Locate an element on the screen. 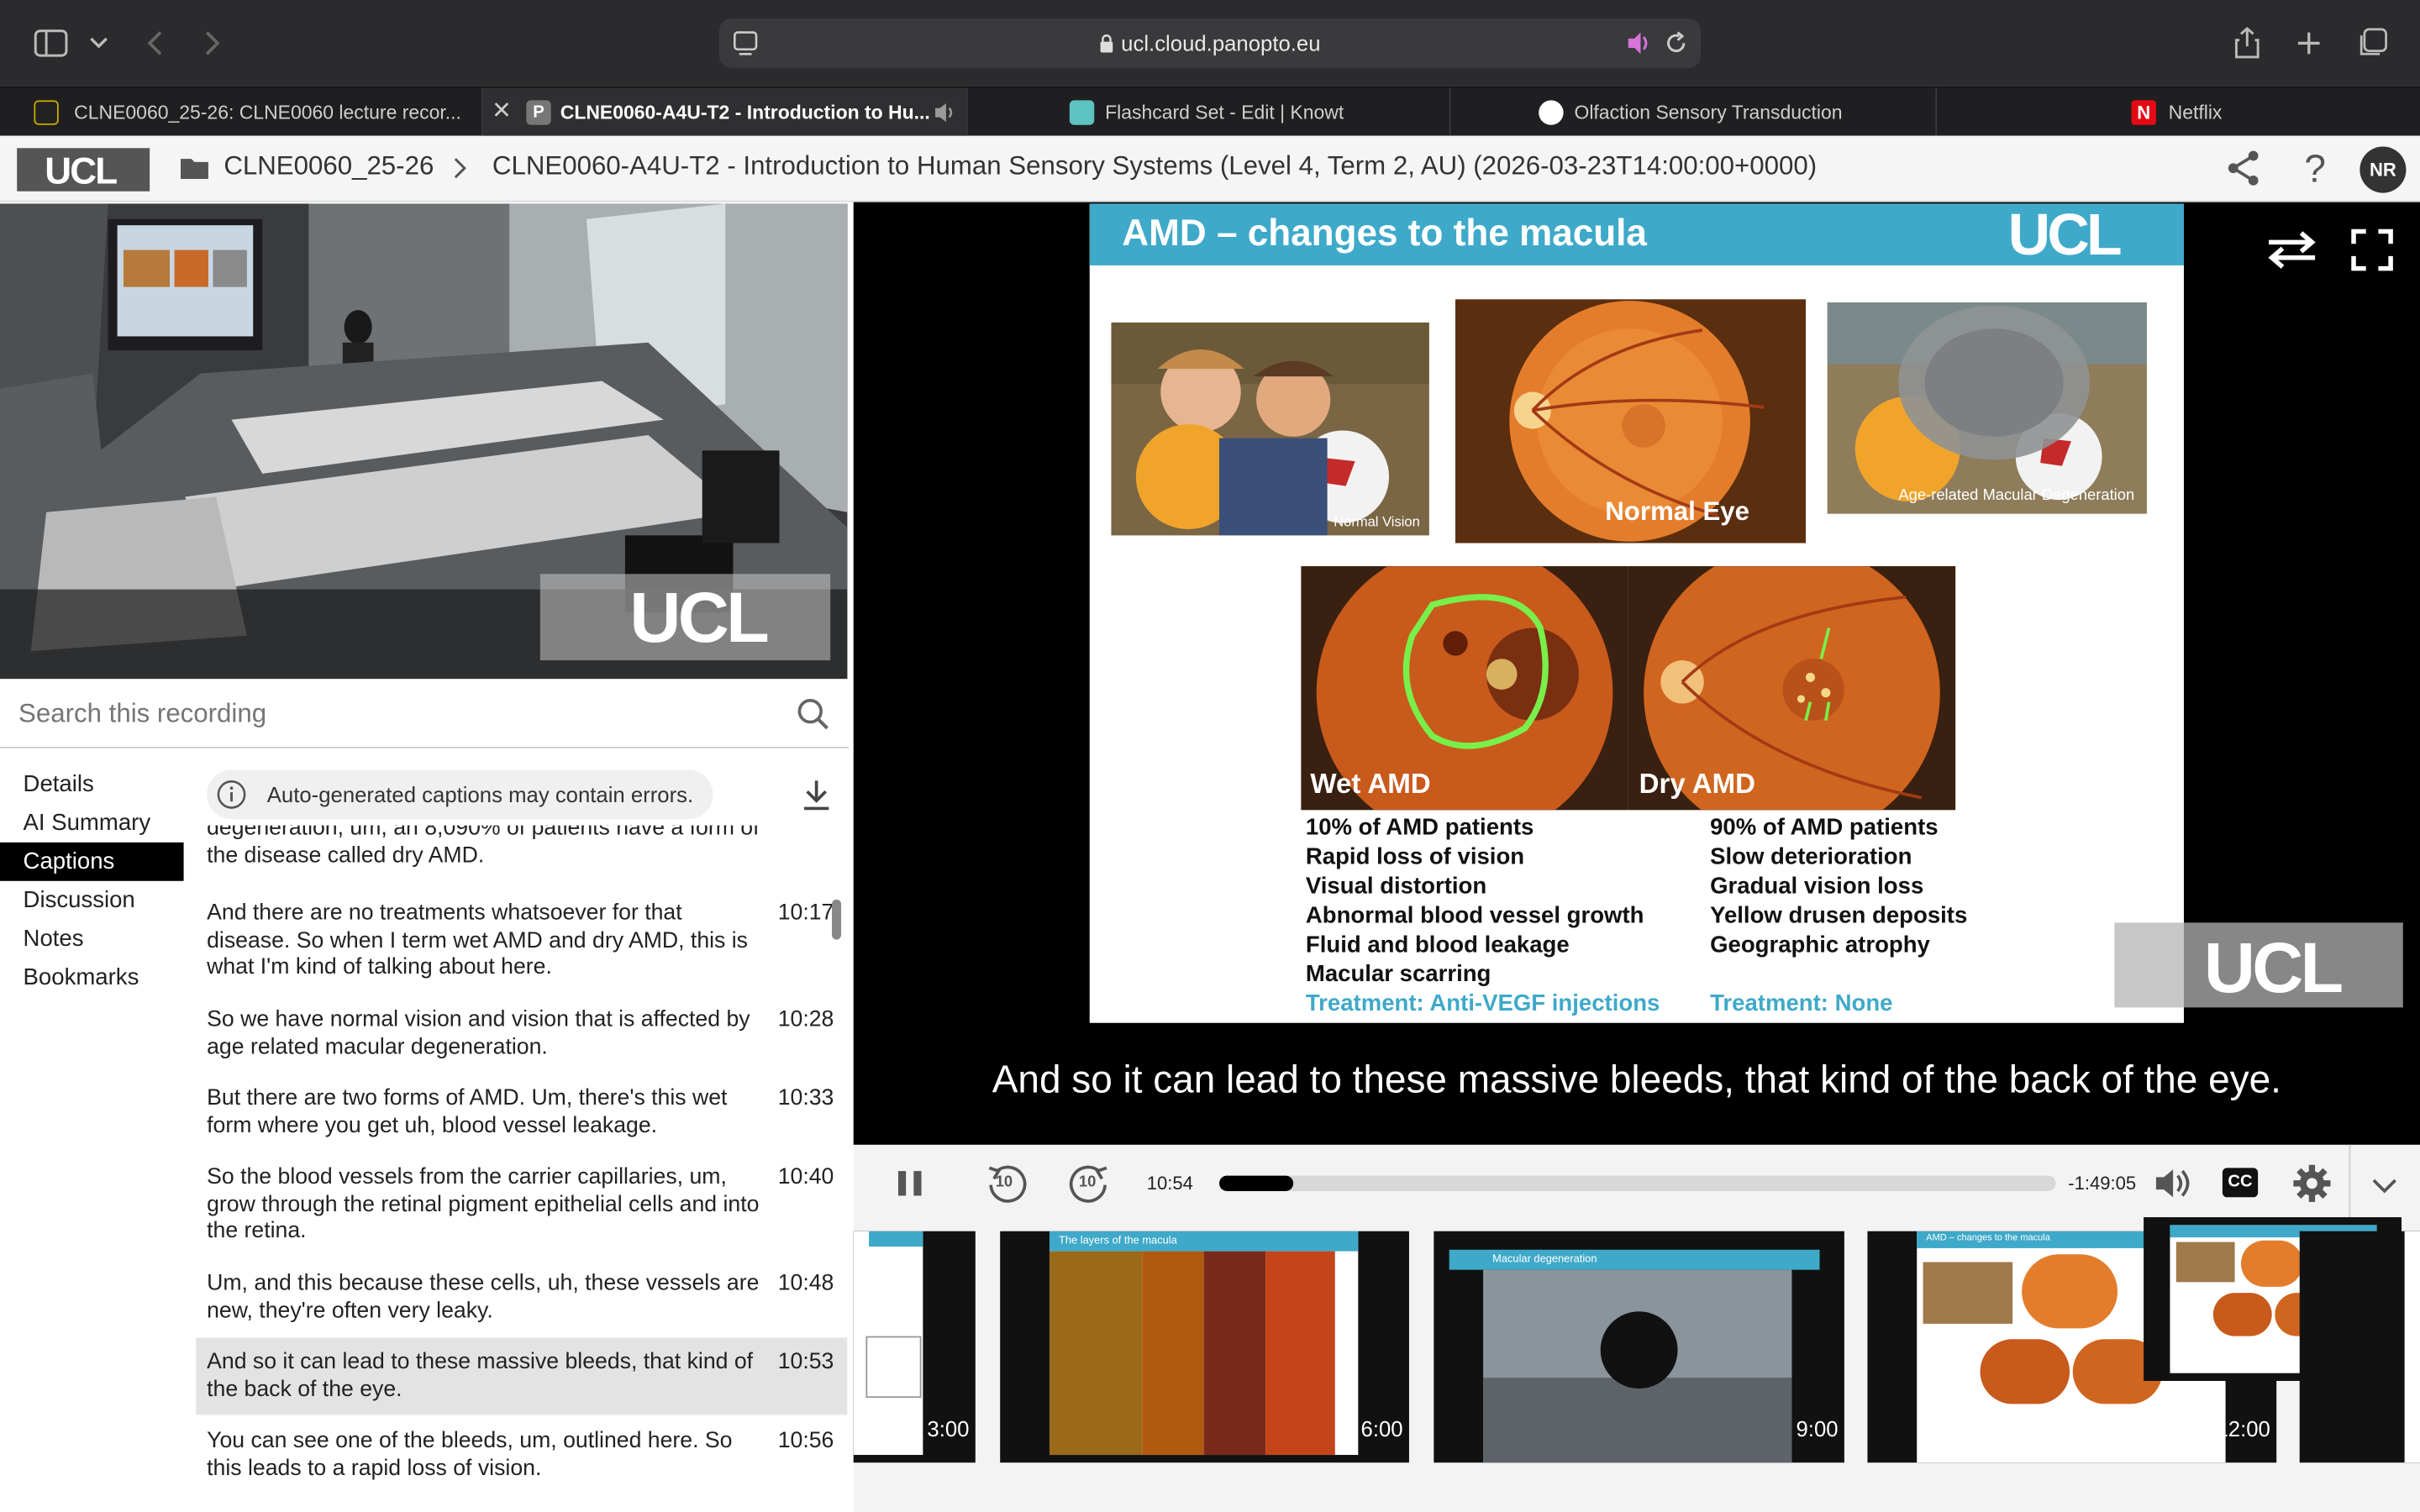  breadcrumb-folder: CLNE0060_25-26 is located at coordinates (329, 166).